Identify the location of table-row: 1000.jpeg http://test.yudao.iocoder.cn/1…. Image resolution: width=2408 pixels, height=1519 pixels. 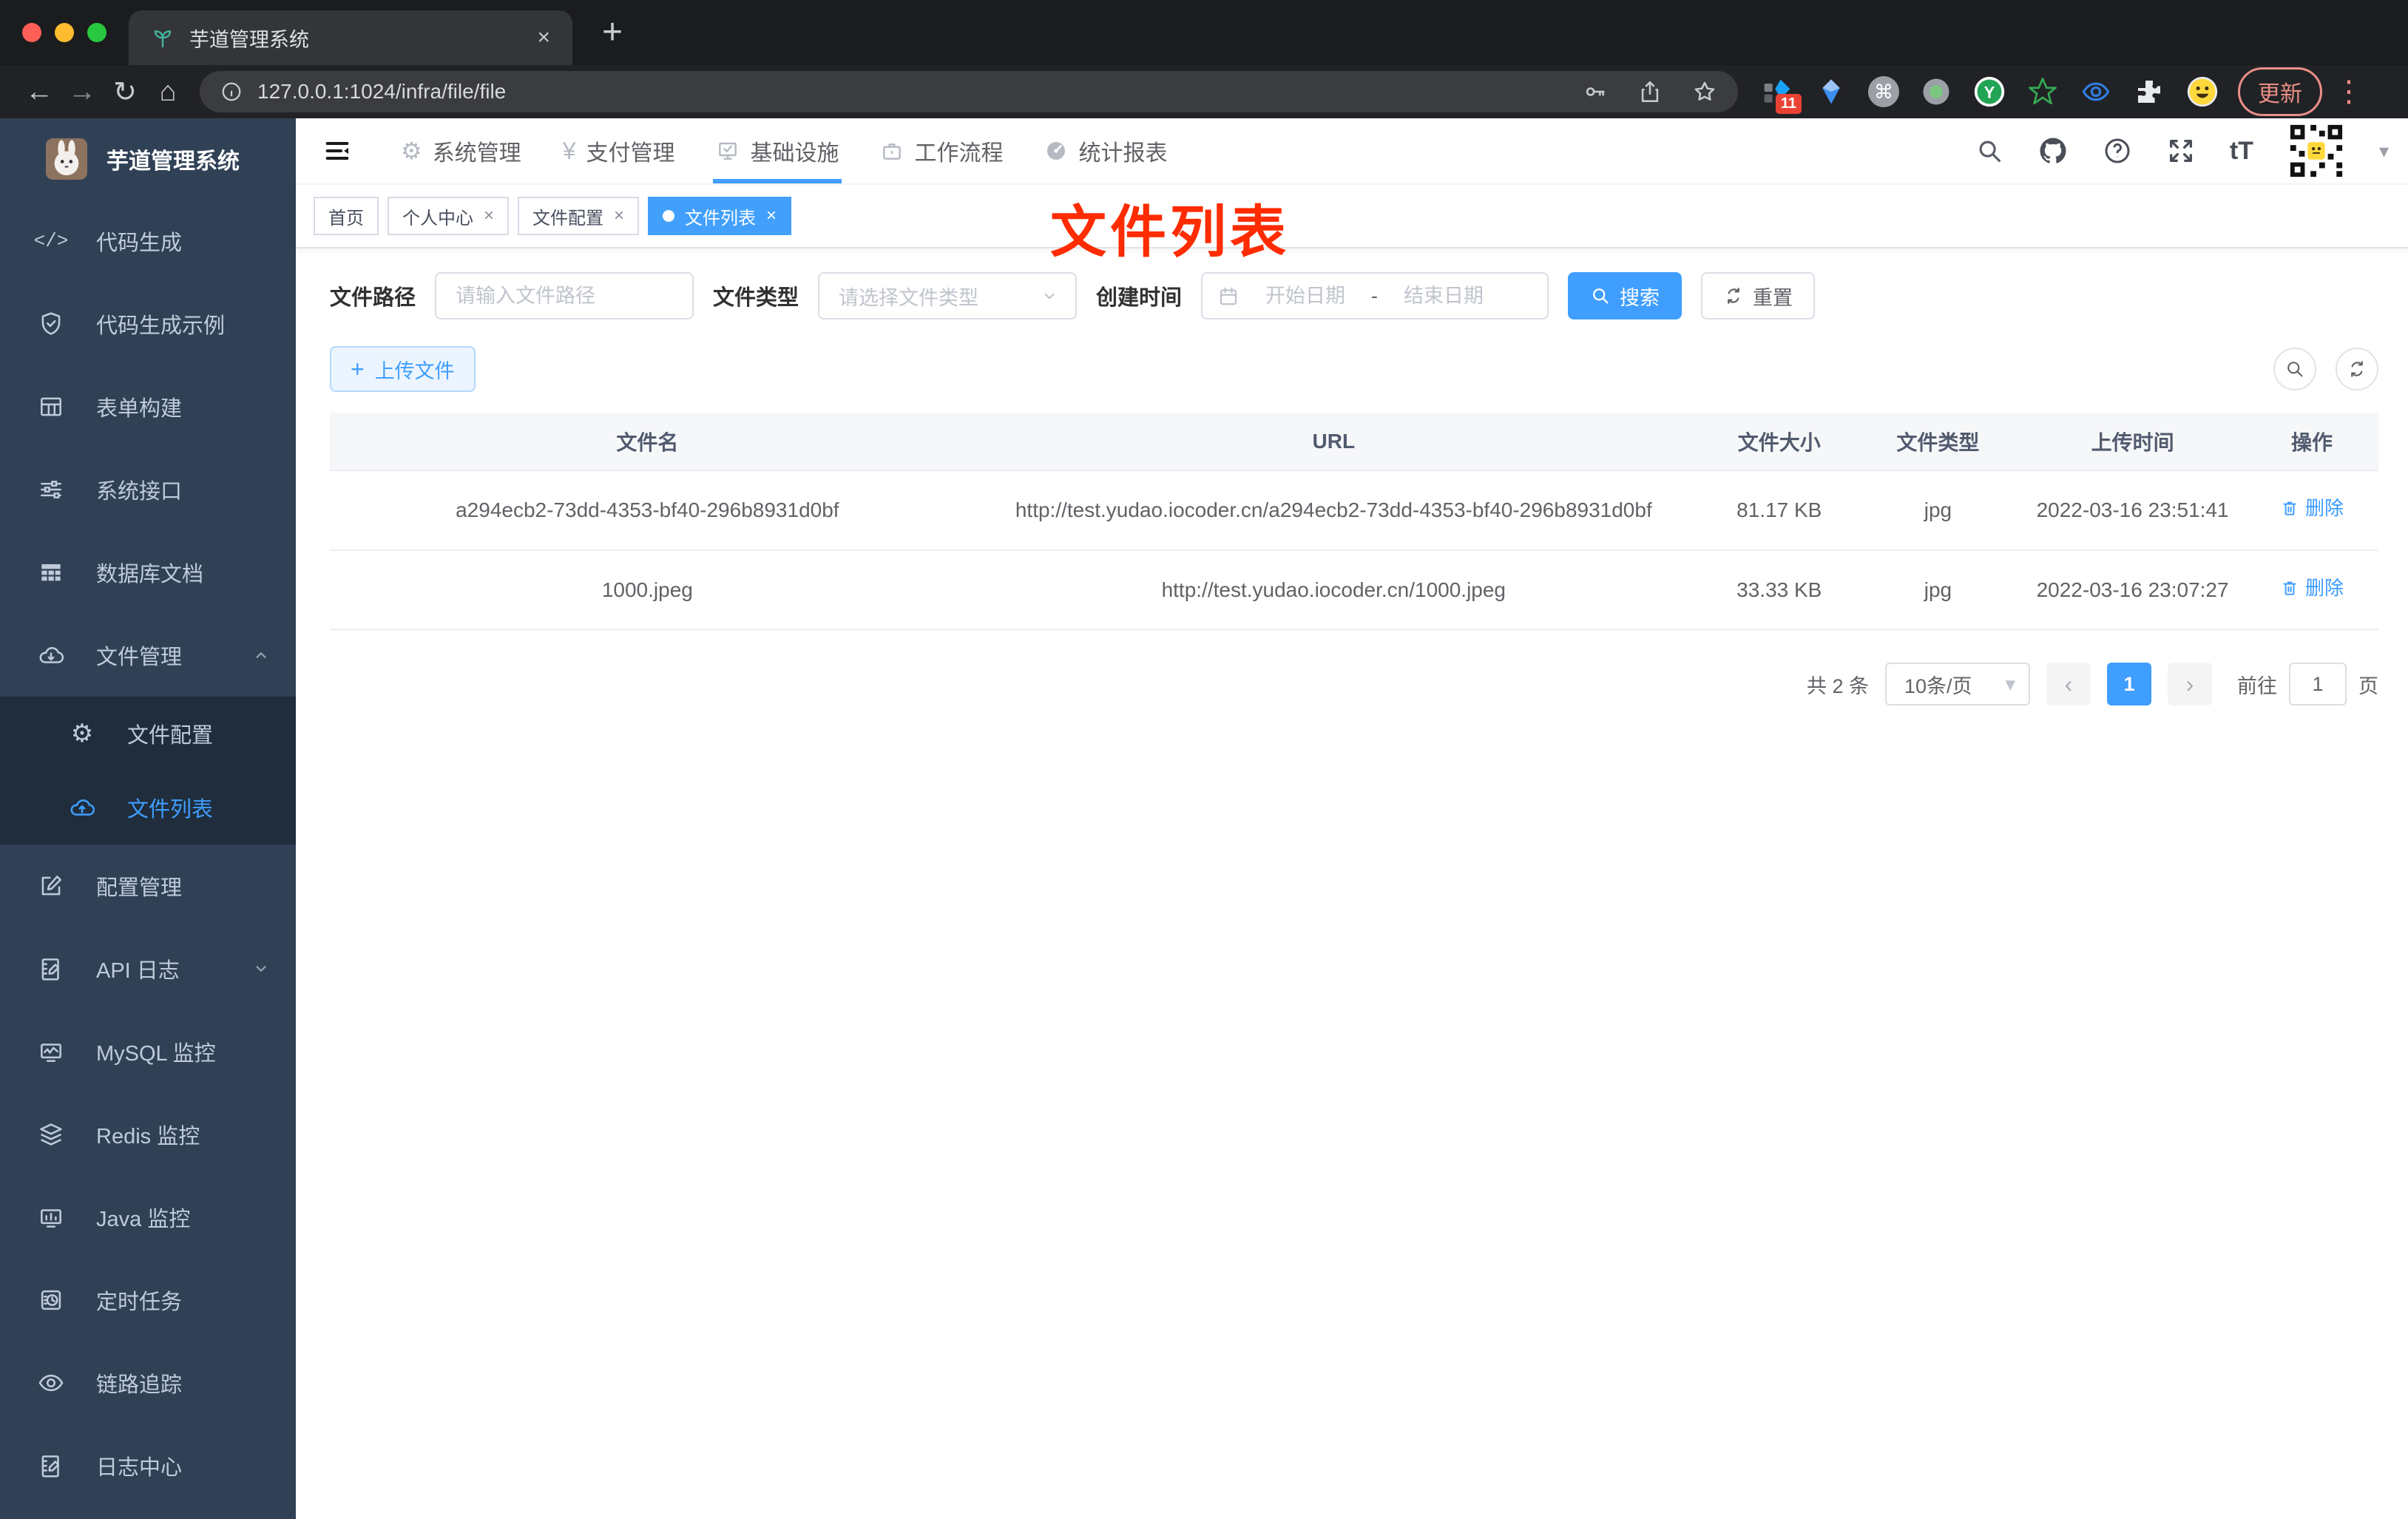
(1354, 590).